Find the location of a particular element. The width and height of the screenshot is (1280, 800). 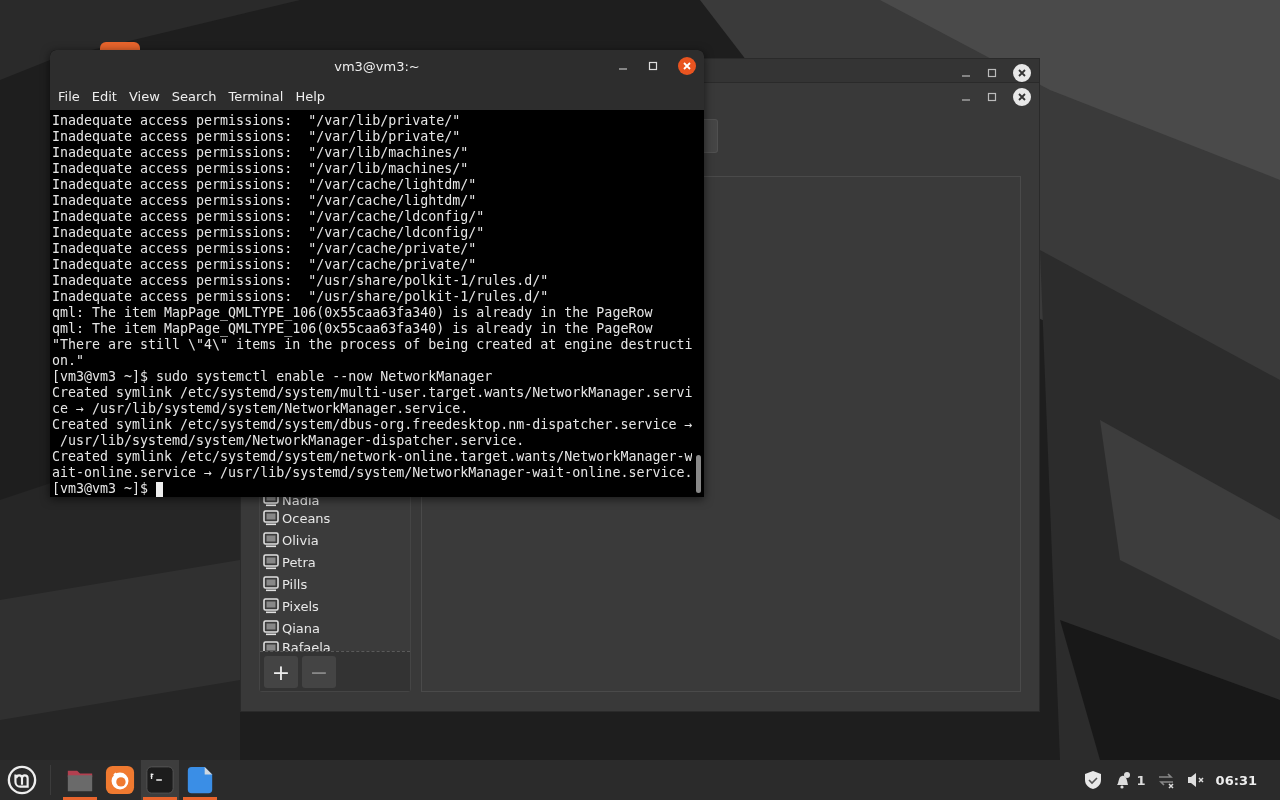

list-item: Oceans is located at coordinates (306, 518).